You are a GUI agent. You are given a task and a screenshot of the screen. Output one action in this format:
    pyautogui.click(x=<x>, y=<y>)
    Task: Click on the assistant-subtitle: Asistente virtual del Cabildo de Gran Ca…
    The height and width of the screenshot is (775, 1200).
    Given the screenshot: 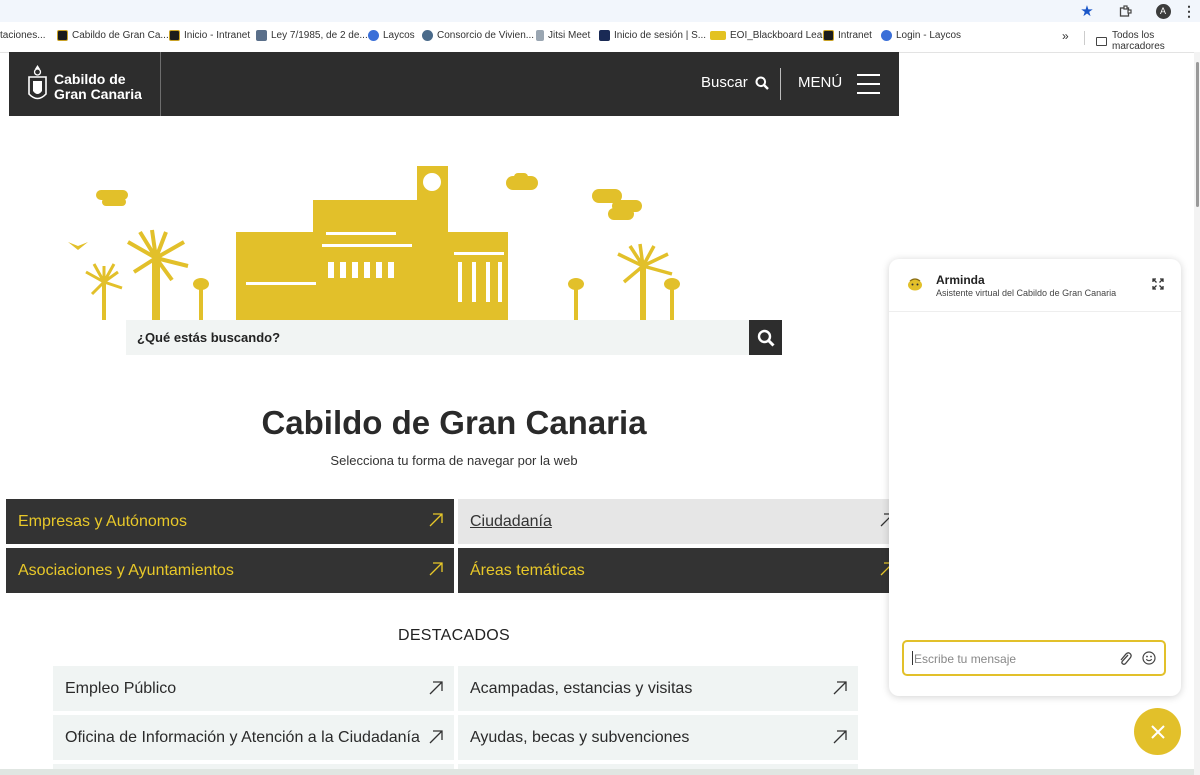 What is the action you would take?
    pyautogui.click(x=1026, y=293)
    